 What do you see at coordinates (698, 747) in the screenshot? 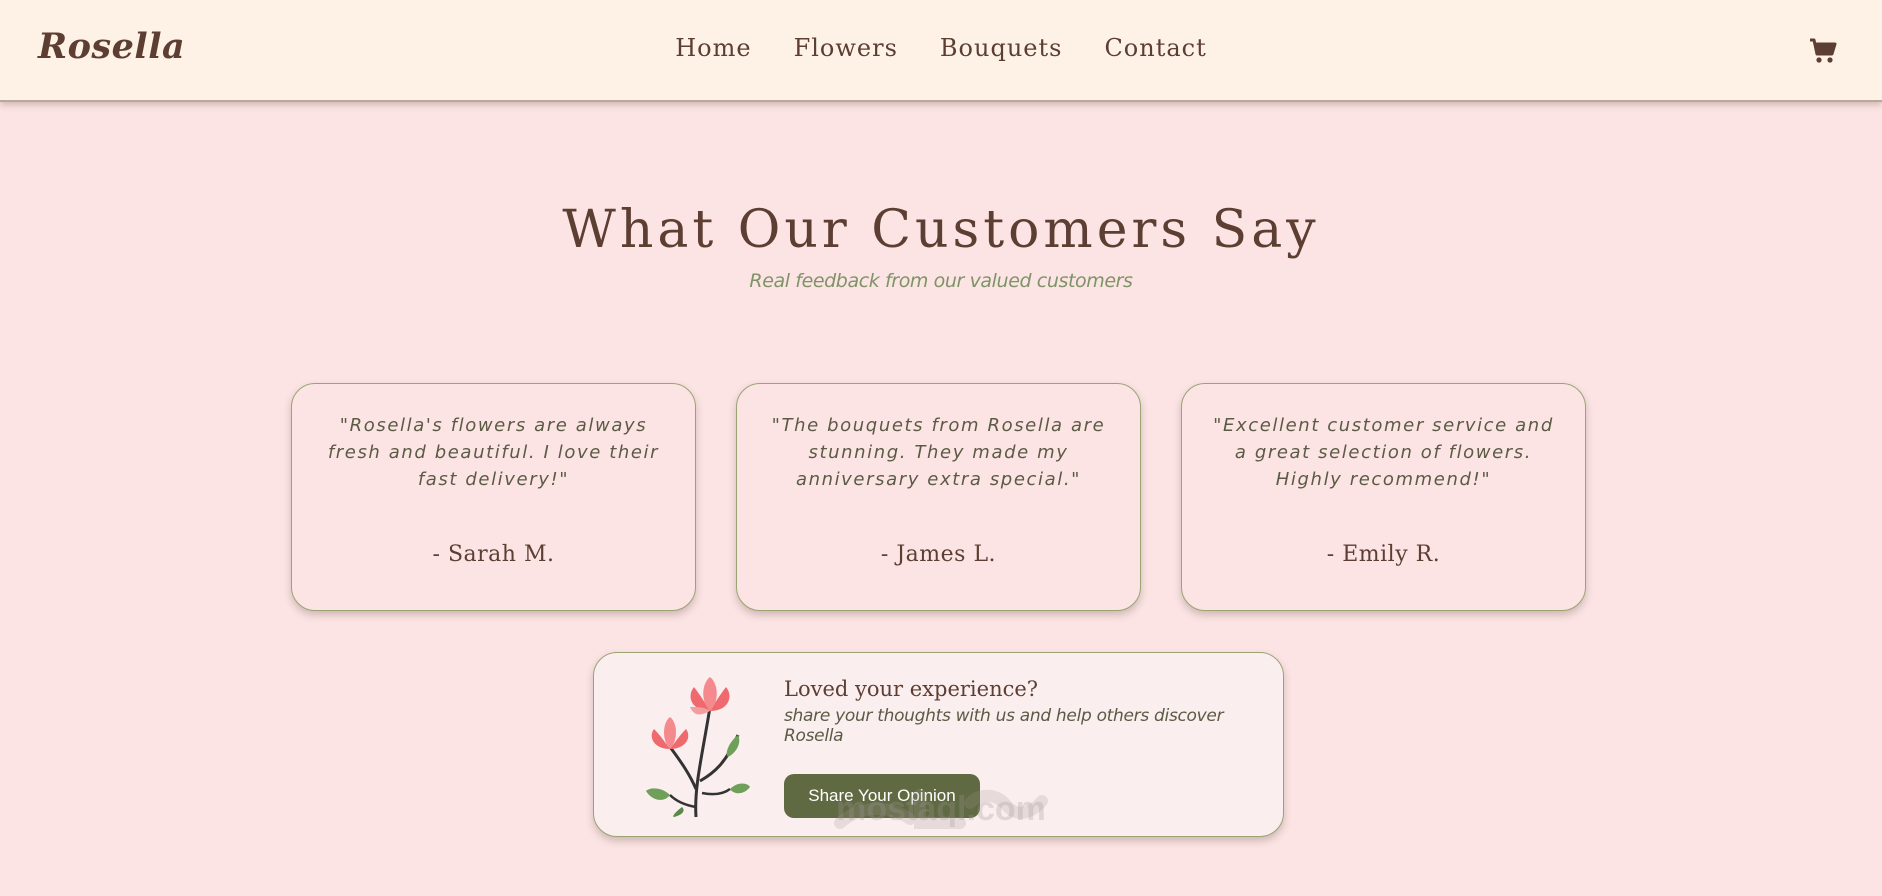
I see `flower-illustration-icon` at bounding box center [698, 747].